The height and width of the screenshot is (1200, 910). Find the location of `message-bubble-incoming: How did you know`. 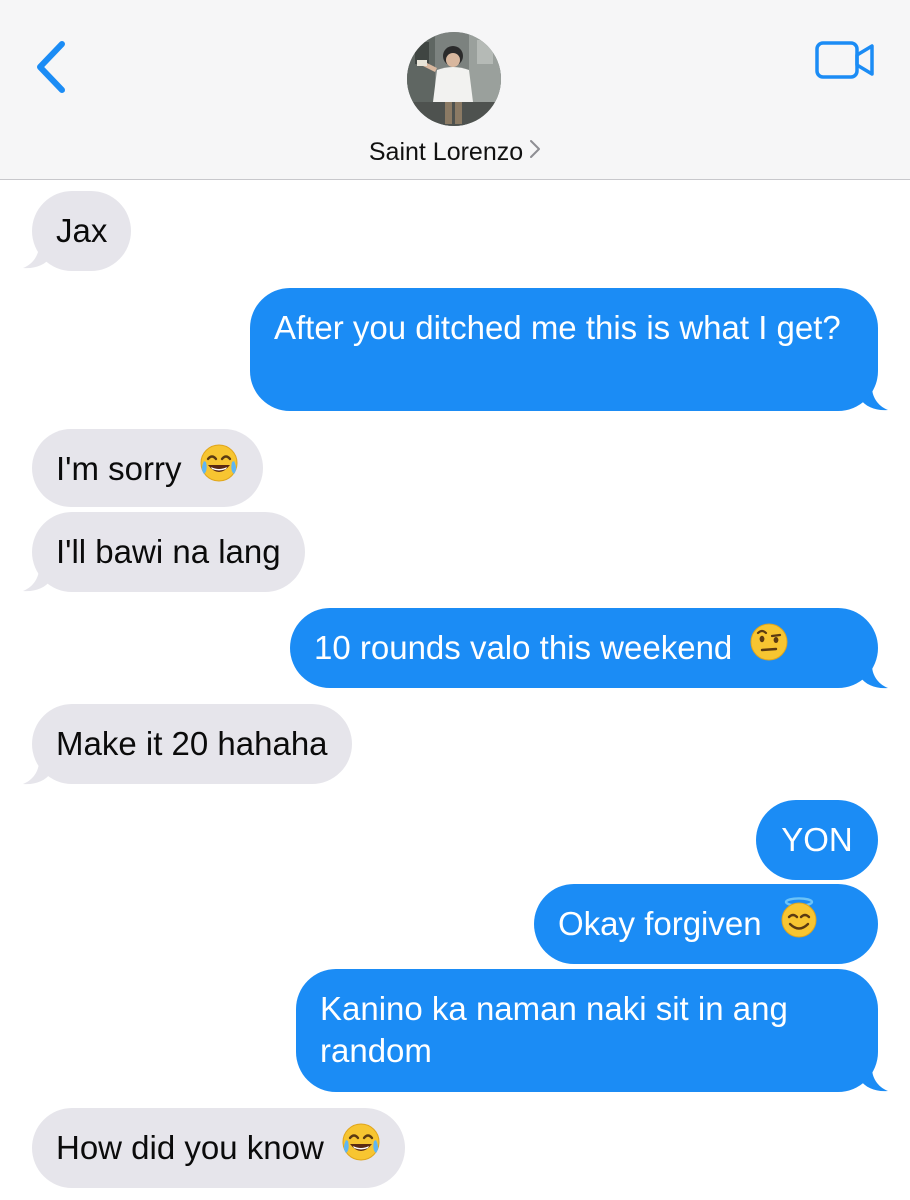

message-bubble-incoming: How did you know is located at coordinates (218, 1148).